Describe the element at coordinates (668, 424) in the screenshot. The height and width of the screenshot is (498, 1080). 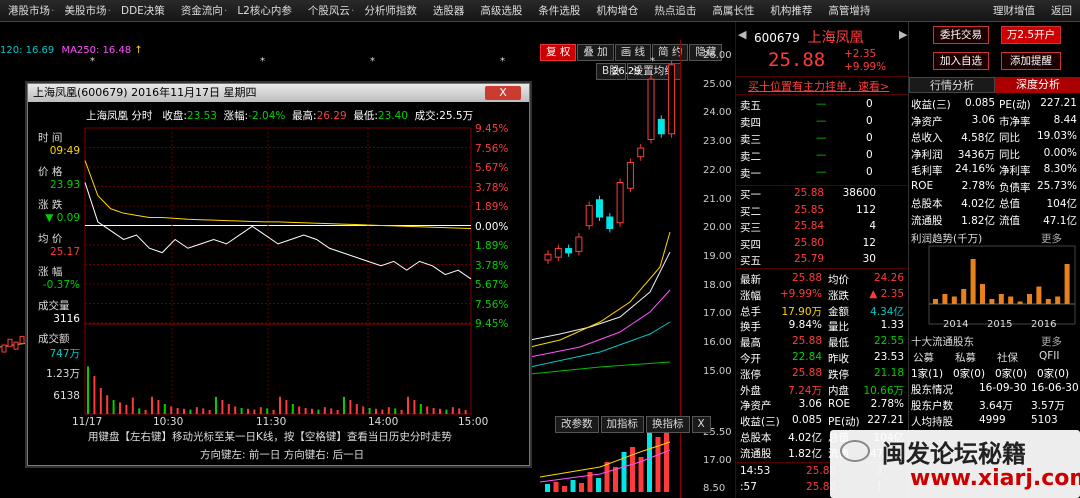
I see `switch-indicator-button: 换指标` at that location.